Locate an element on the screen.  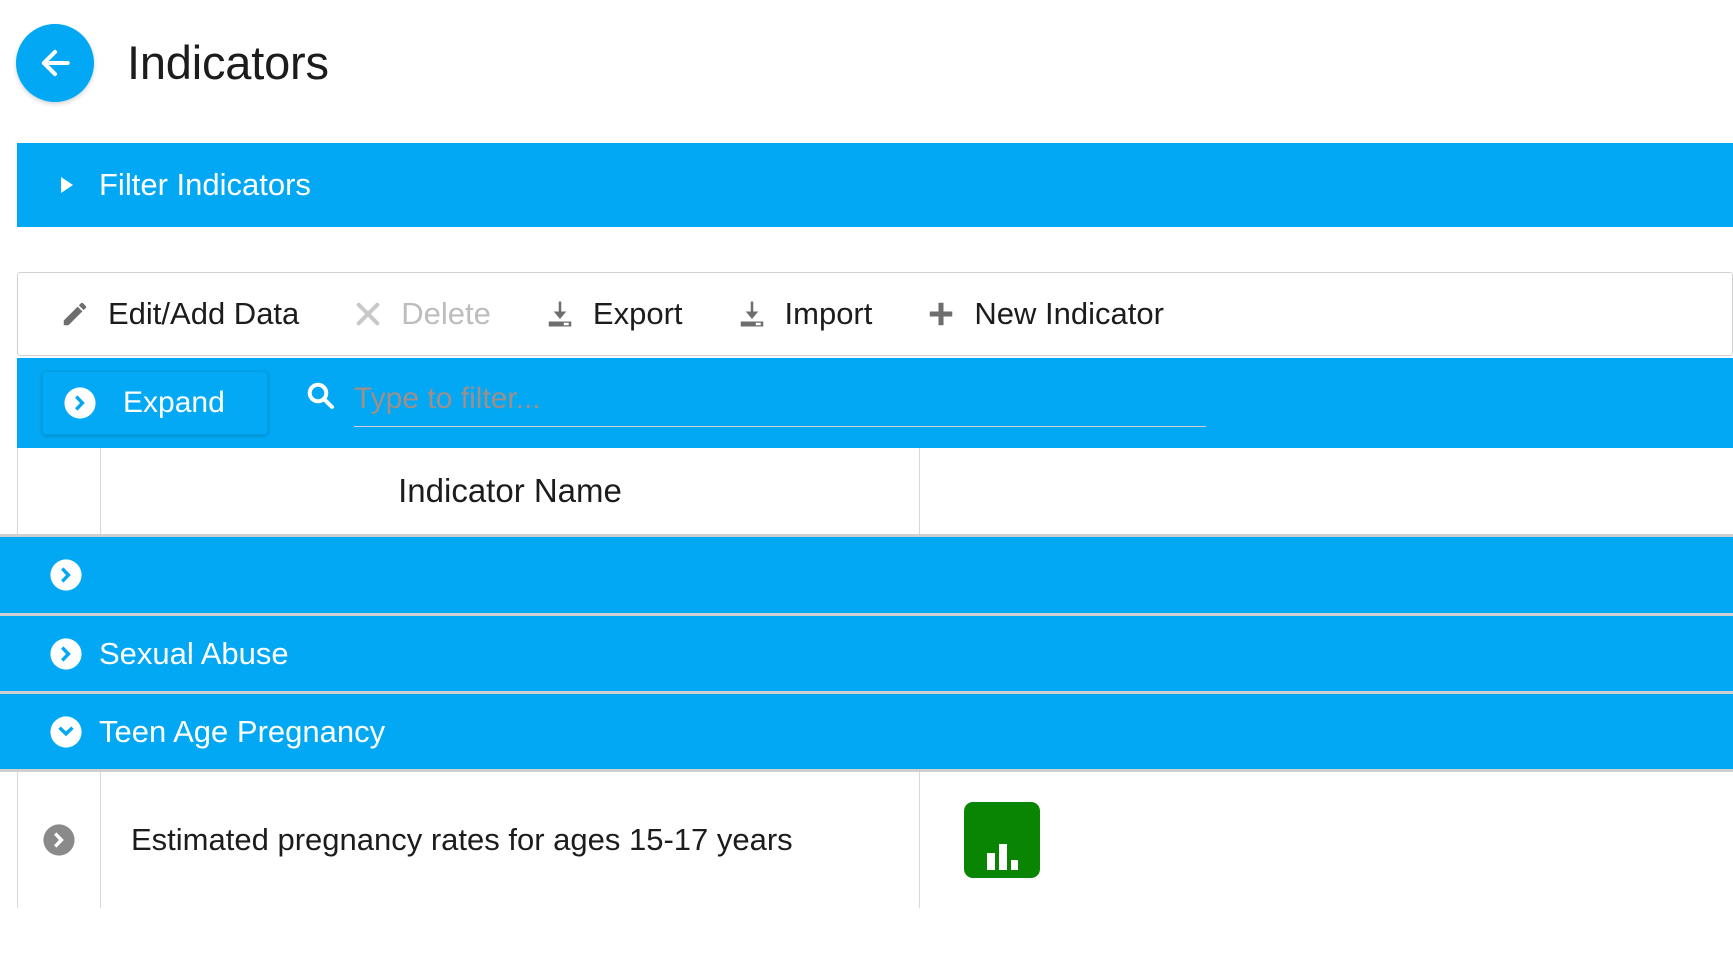
chevron-circle-down-icon is located at coordinates (66, 732).